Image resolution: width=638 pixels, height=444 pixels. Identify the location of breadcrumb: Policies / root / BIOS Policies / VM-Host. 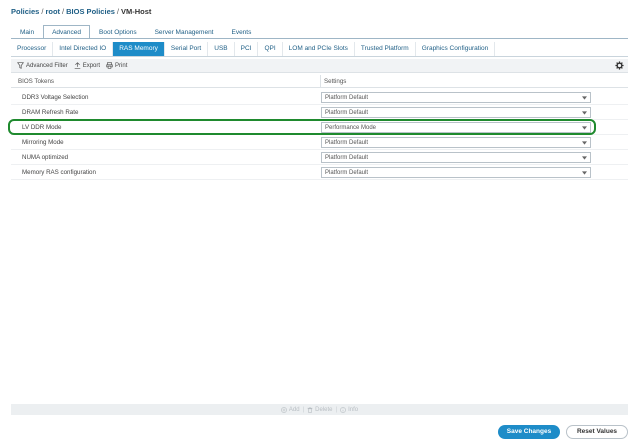
(81, 11).